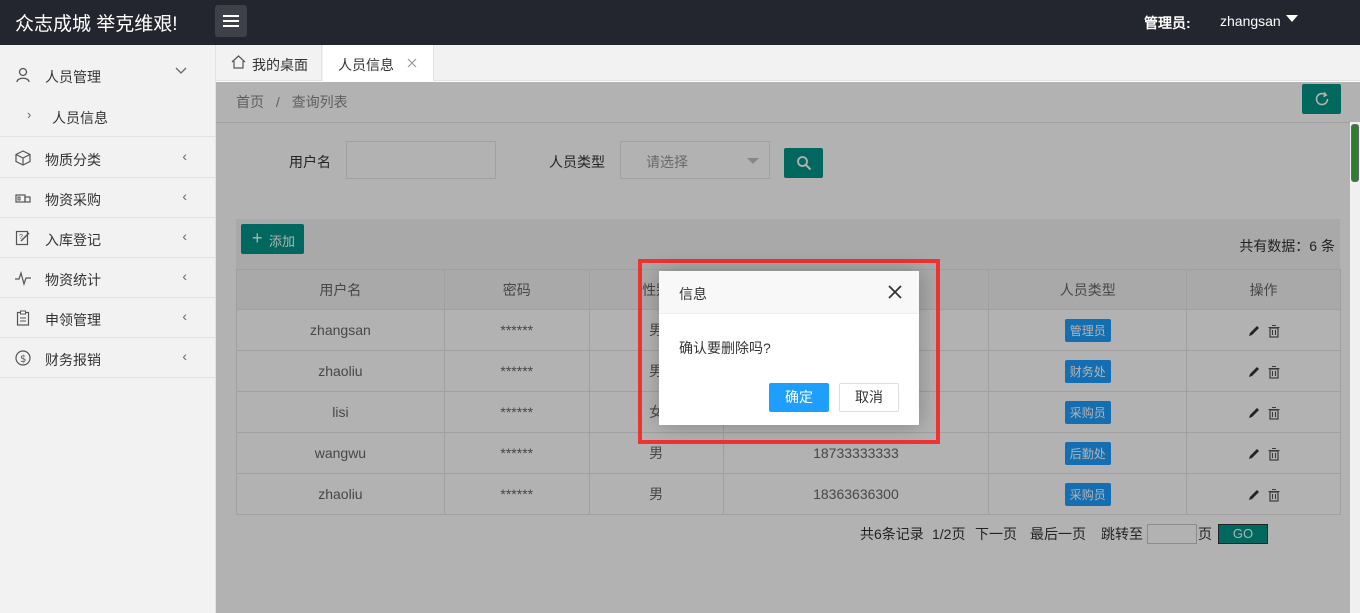 The height and width of the screenshot is (613, 1360). I want to click on tab-label: 人员信息, so click(366, 65).